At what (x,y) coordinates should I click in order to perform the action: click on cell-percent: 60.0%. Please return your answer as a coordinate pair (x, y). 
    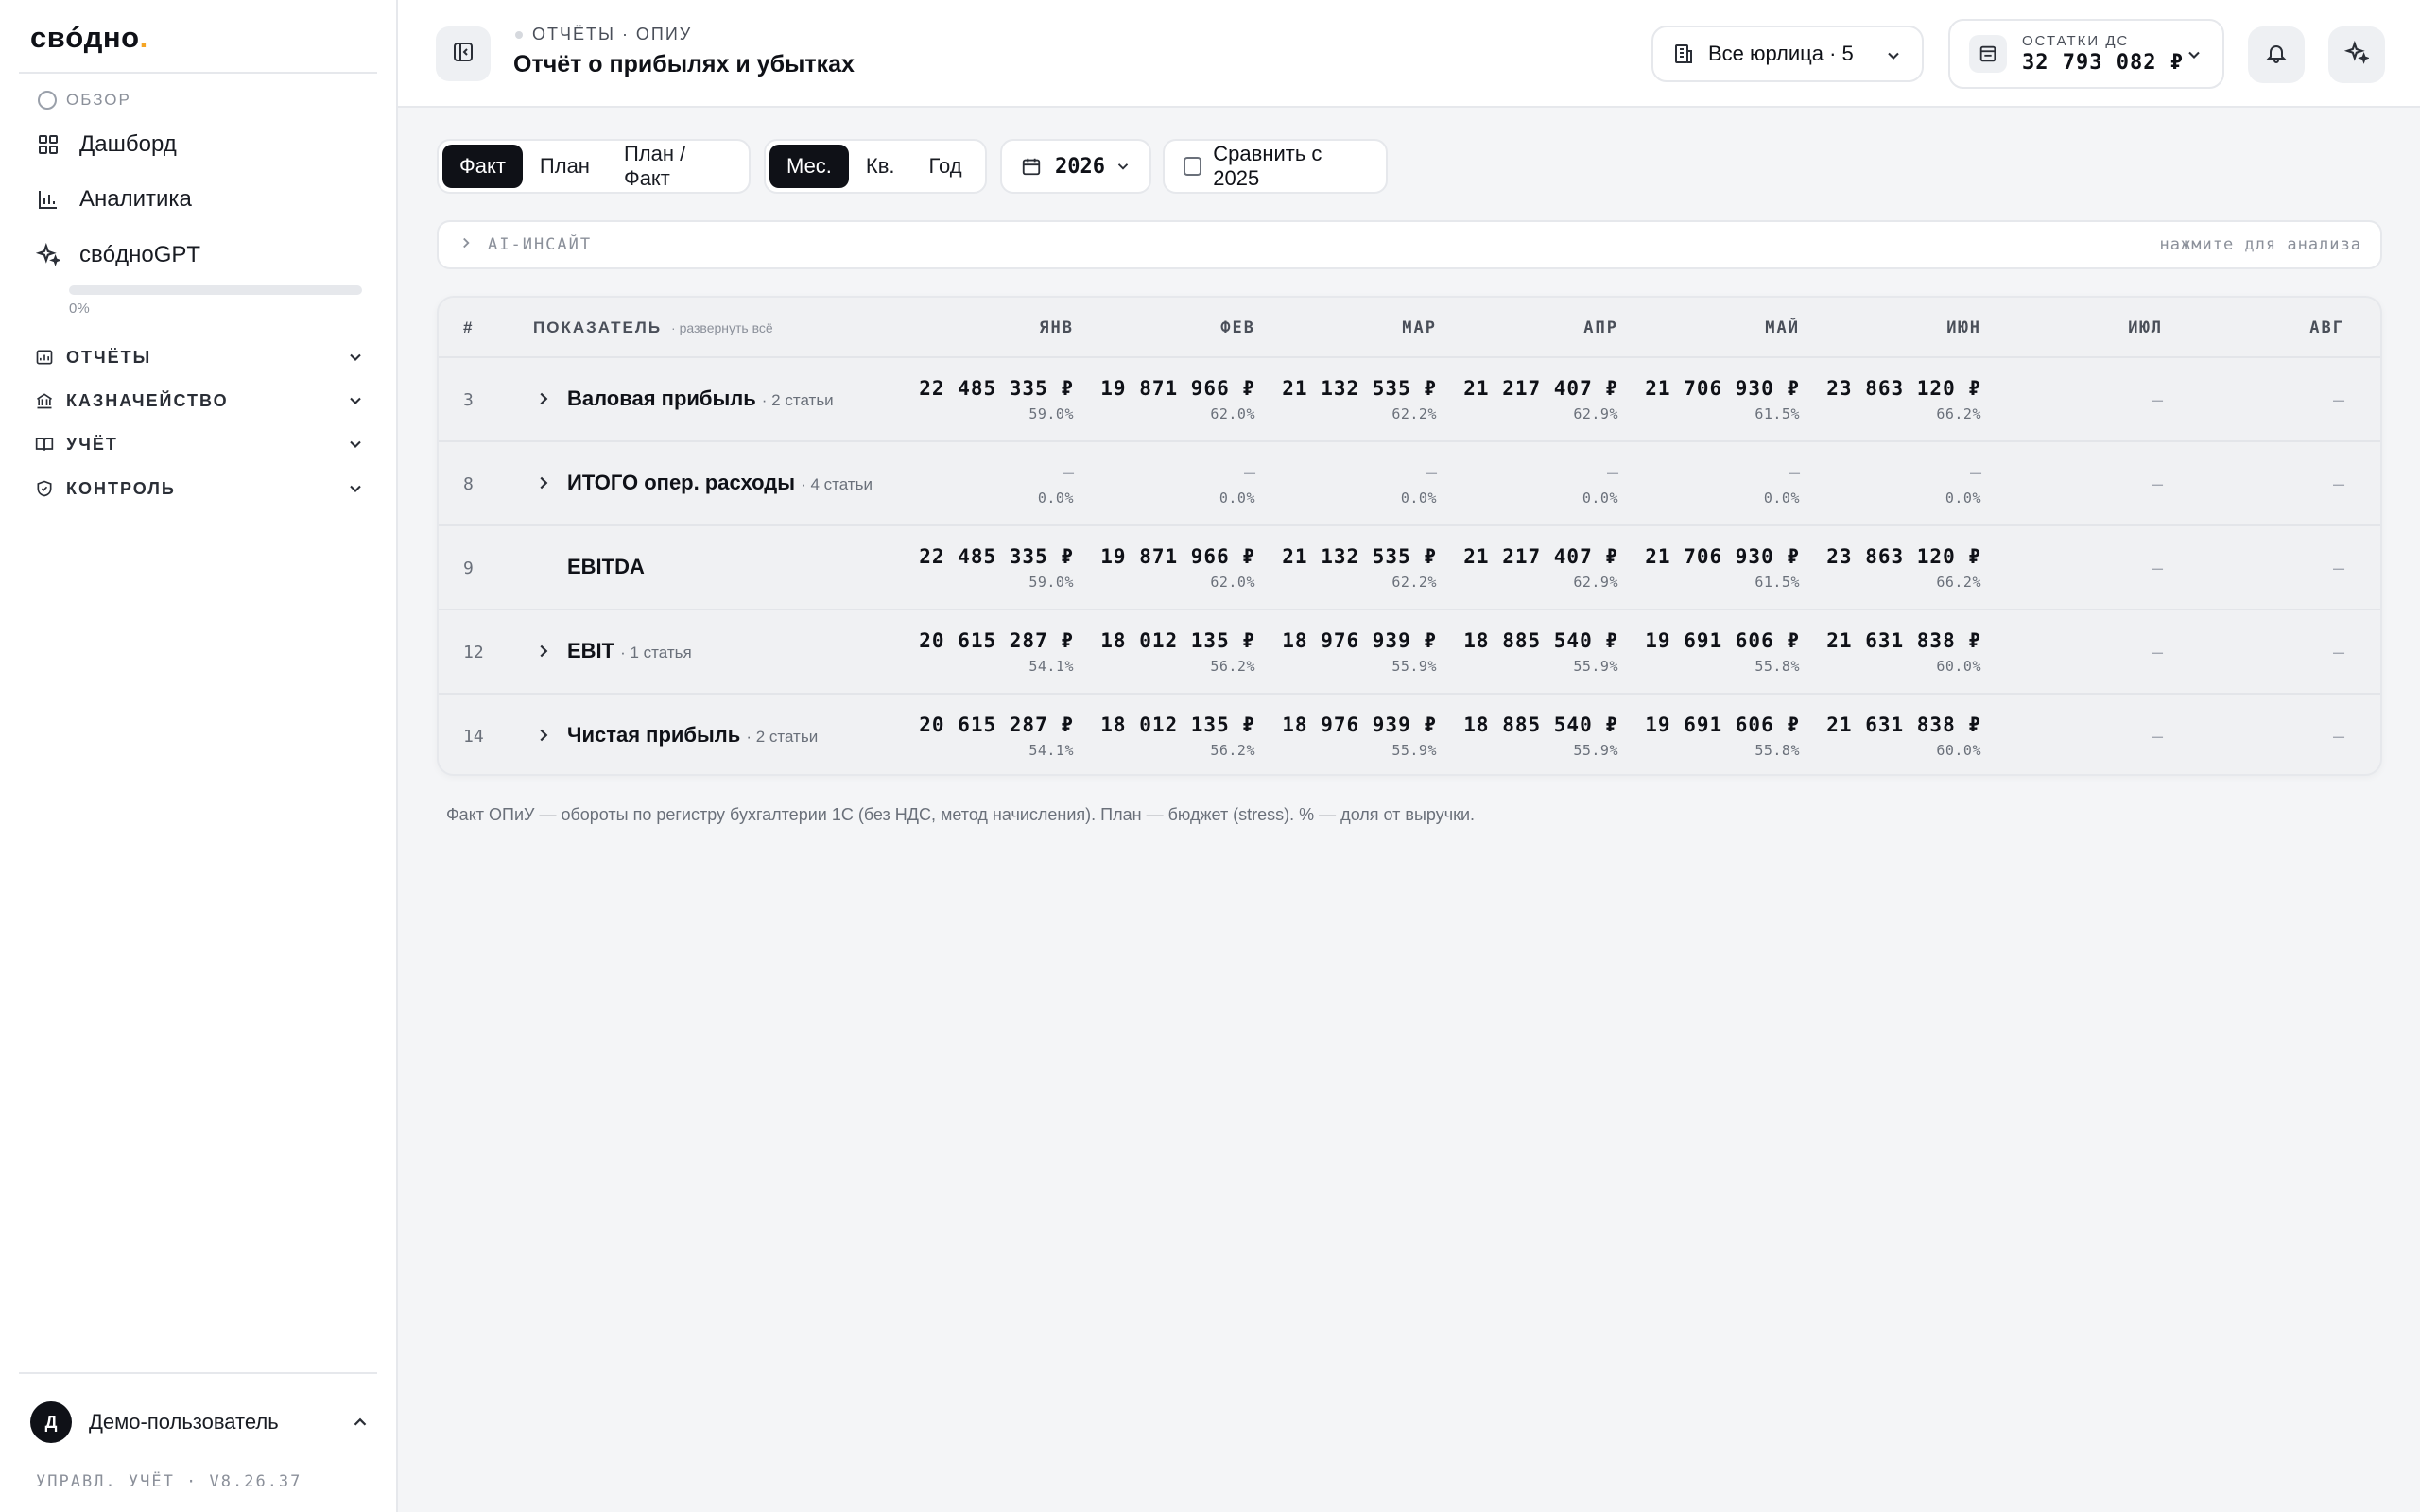
    Looking at the image, I should click on (1958, 666).